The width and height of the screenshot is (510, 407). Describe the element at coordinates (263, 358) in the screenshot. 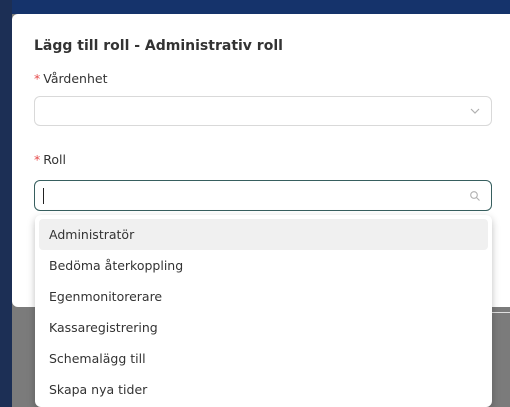

I see `option-schemalagg-till: Schemalägg till` at that location.